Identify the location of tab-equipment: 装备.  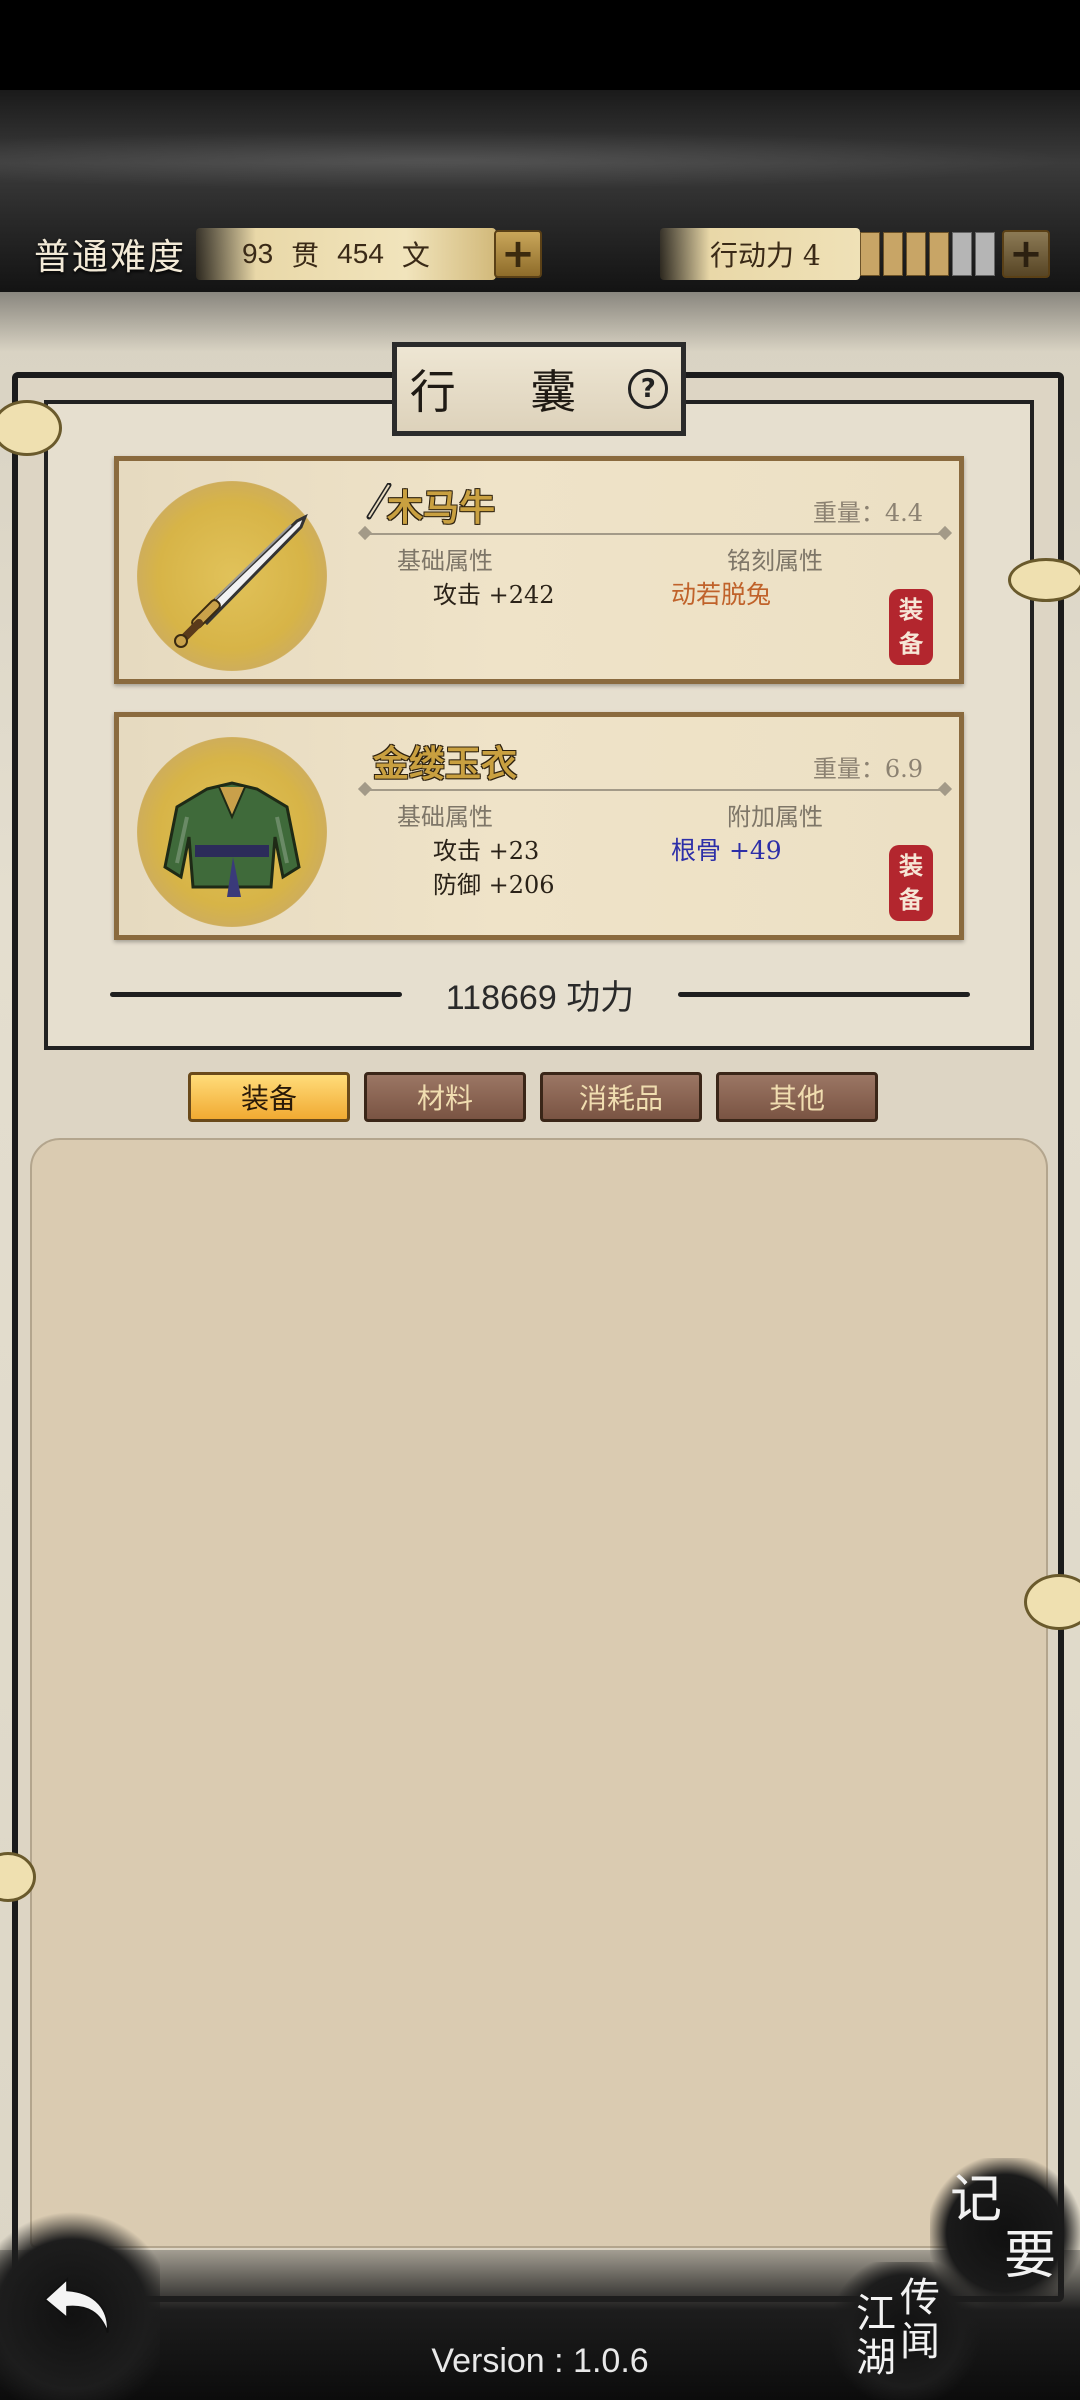
(269, 1097).